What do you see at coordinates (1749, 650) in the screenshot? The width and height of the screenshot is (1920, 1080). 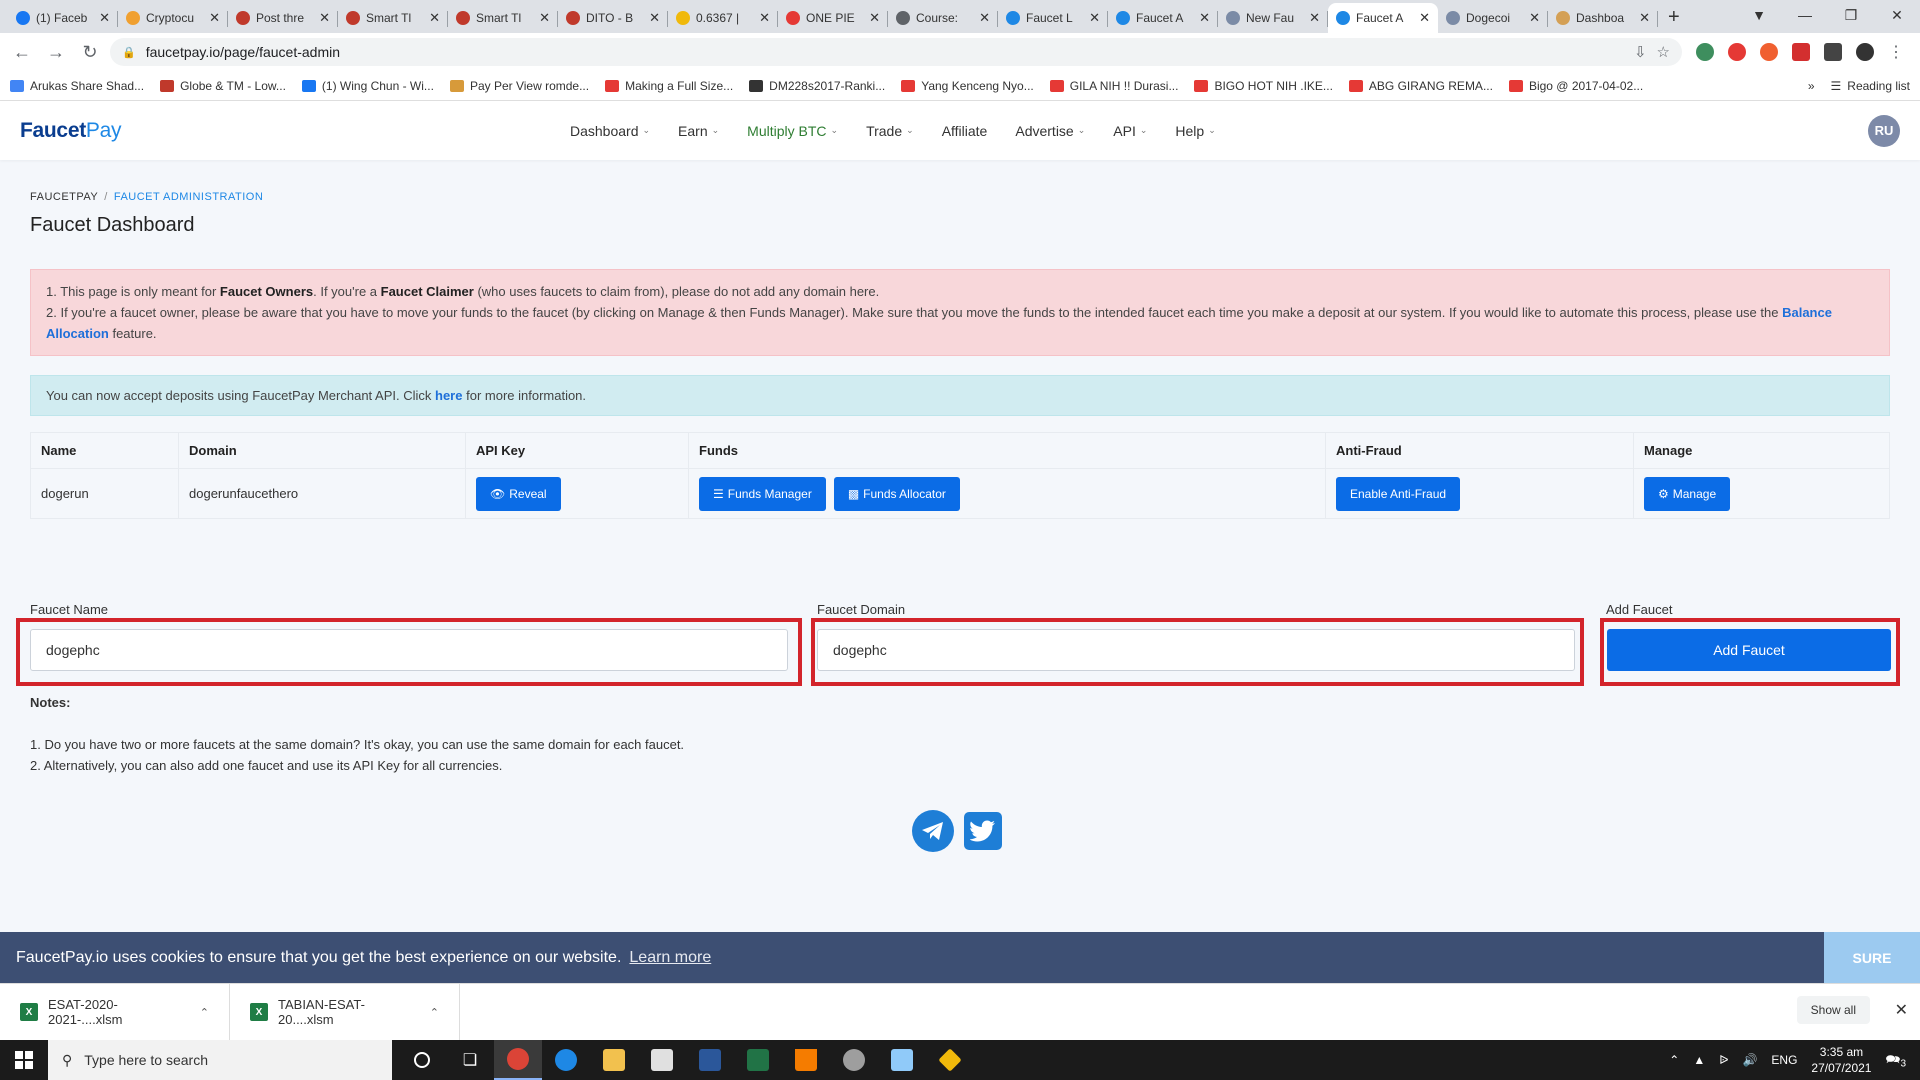 I see `add-faucet-button: Add Faucet` at bounding box center [1749, 650].